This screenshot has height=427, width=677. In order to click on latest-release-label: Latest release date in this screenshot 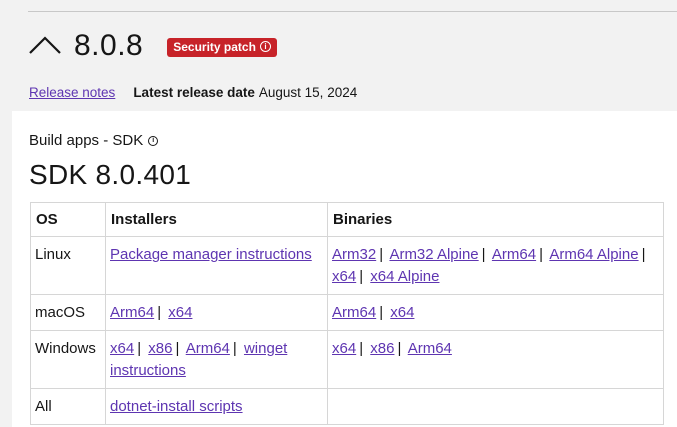, I will do `click(194, 92)`.